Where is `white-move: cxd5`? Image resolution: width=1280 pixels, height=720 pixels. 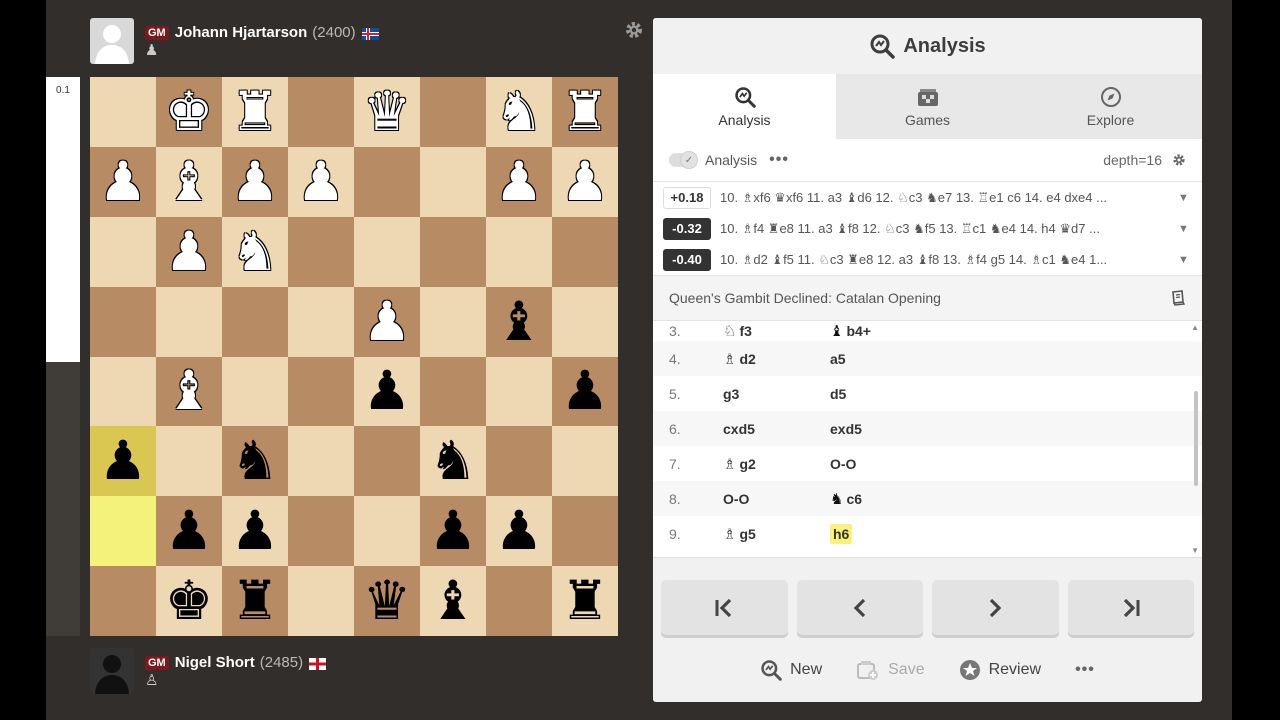
white-move: cxd5 is located at coordinates (776, 429).